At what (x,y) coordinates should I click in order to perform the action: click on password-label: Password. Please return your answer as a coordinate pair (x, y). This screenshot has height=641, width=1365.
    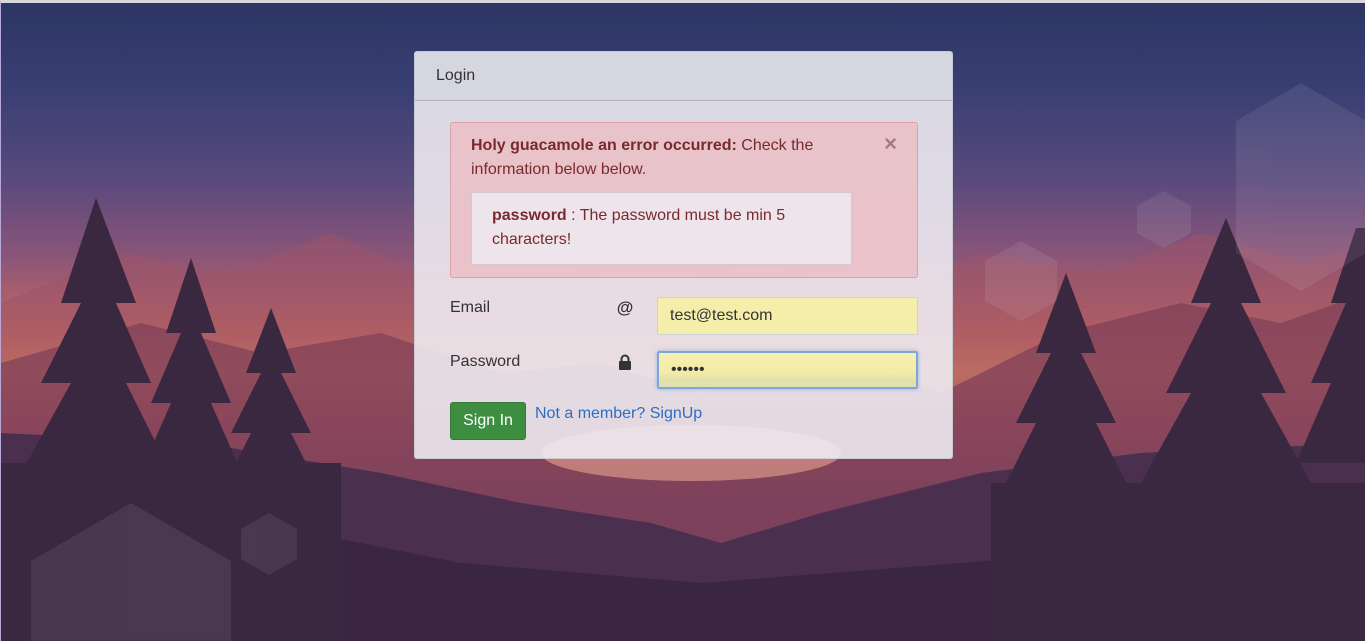
    Looking at the image, I should click on (485, 361).